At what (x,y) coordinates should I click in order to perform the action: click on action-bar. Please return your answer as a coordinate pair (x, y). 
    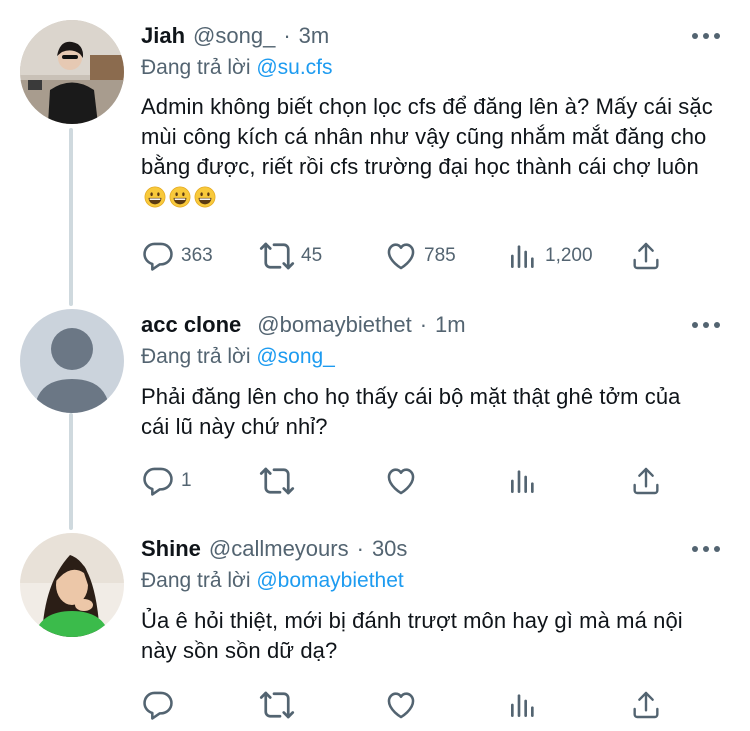
    Looking at the image, I should click on (406, 705).